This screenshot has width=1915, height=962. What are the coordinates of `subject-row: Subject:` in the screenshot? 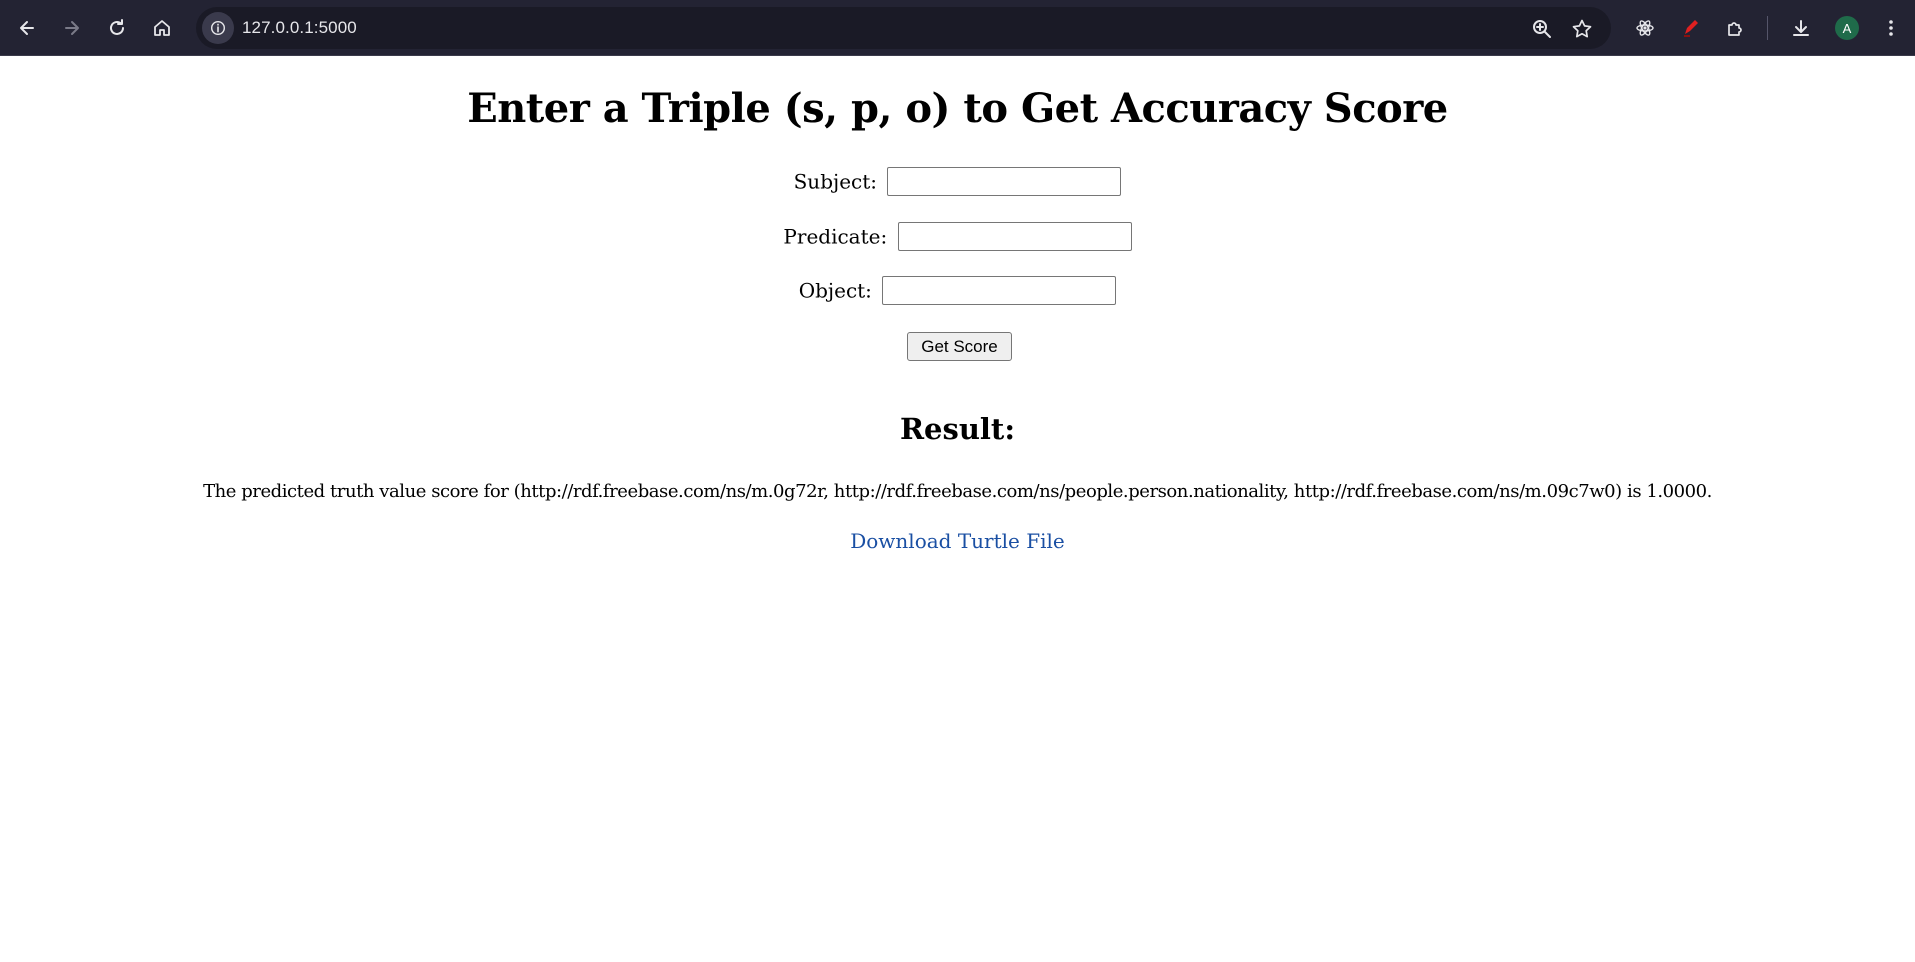 It's located at (957, 181).